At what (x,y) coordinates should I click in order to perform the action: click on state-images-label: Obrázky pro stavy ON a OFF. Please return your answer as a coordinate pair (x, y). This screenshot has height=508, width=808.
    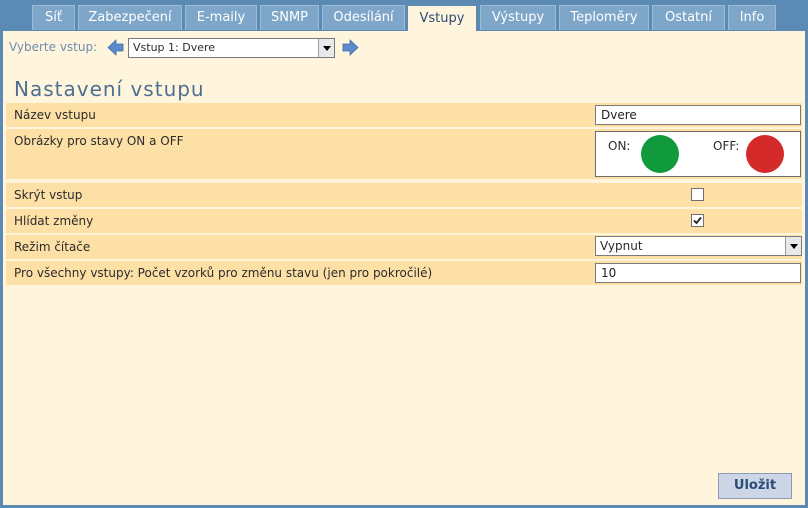
    Looking at the image, I should click on (99, 141).